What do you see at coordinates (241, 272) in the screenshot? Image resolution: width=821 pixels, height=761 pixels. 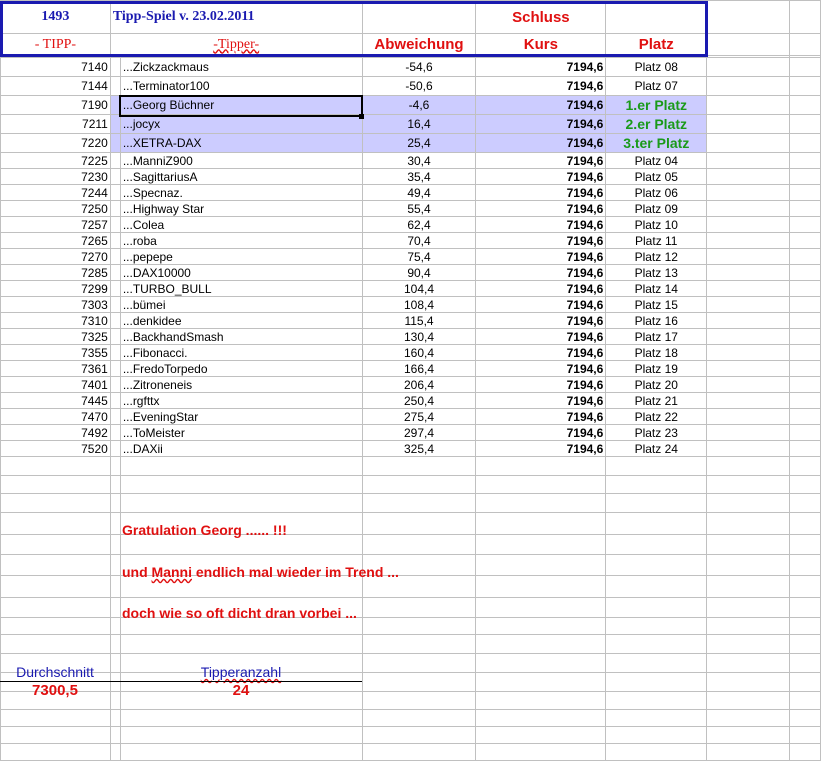 I see `tipper-name-cell: ...DAX10000` at bounding box center [241, 272].